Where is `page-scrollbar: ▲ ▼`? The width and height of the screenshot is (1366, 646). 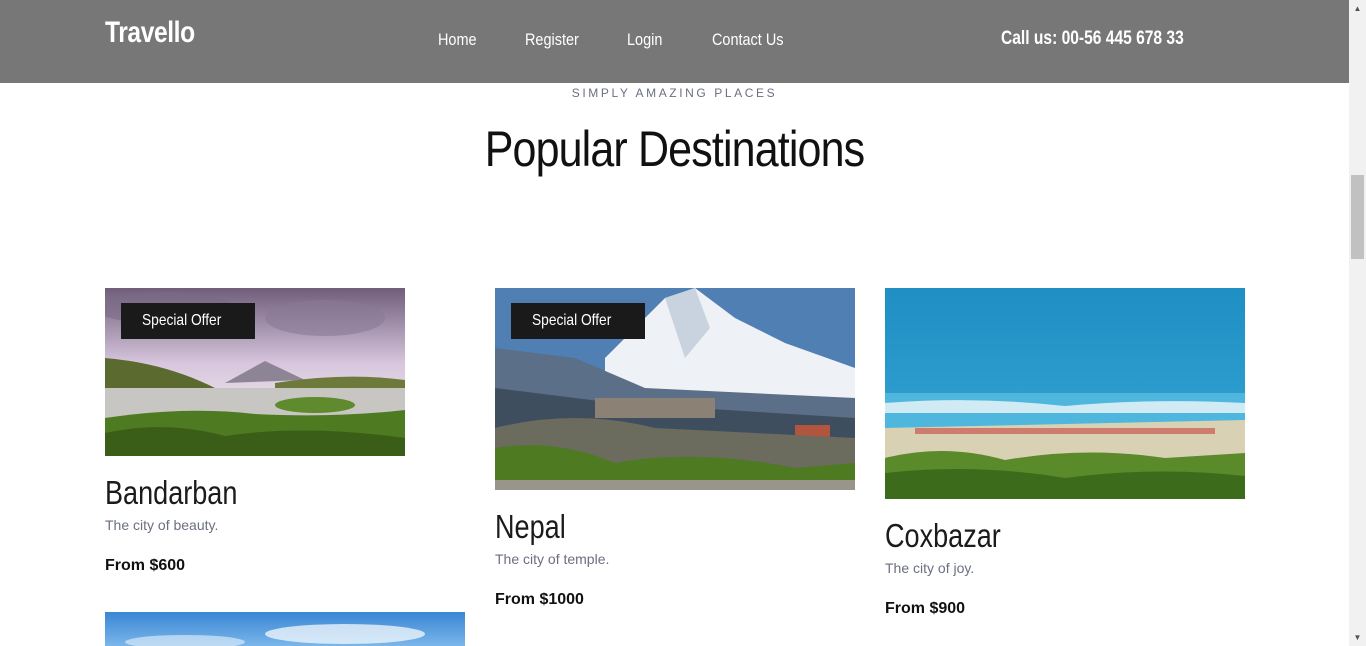 page-scrollbar: ▲ ▼ is located at coordinates (1357, 323).